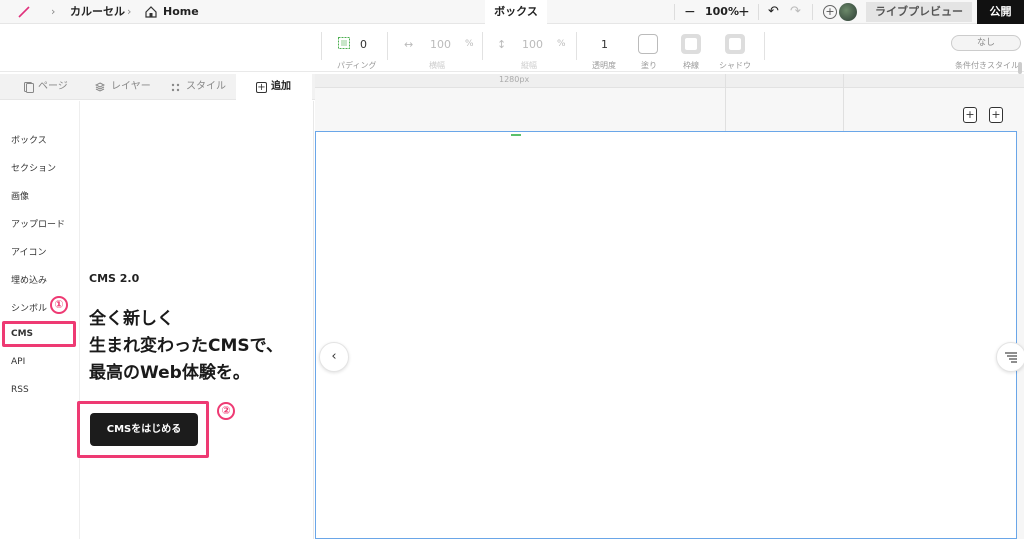 This screenshot has width=1024, height=539. I want to click on guide-band, so click(669, 109).